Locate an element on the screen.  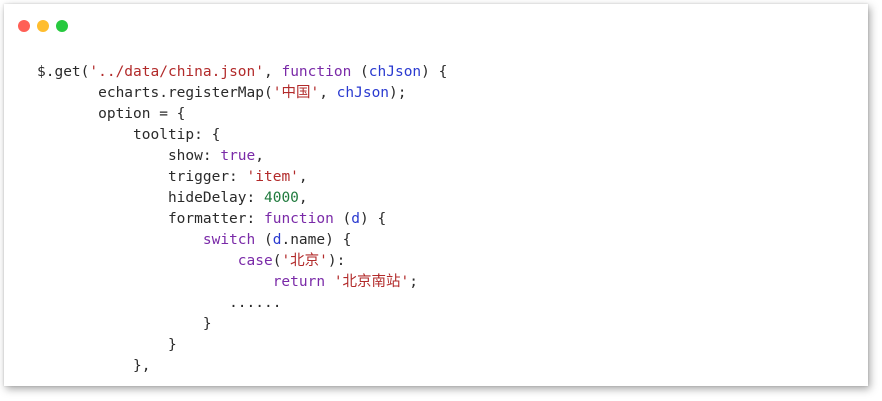
code-line: echarts.registerMap('中国', chJson); is located at coordinates (242, 93).